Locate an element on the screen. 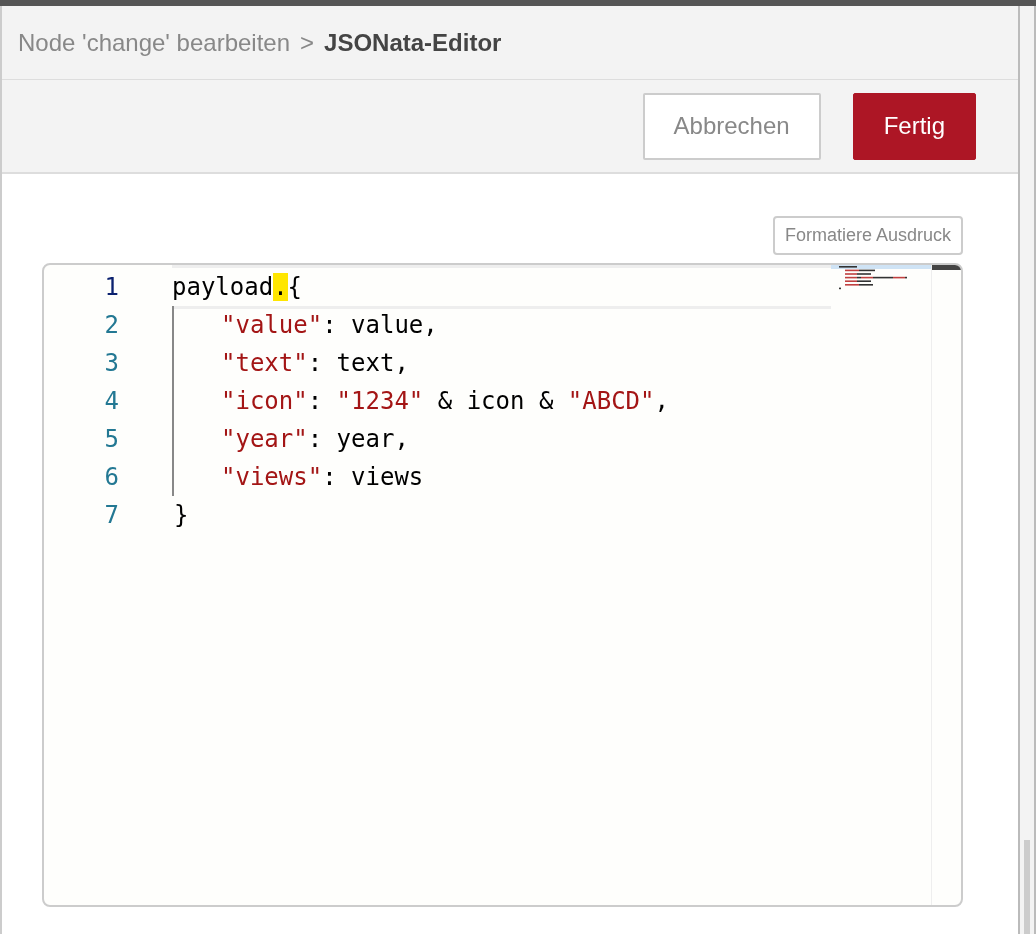 This screenshot has height=934, width=1036. line-number: 2 is located at coordinates (111, 325).